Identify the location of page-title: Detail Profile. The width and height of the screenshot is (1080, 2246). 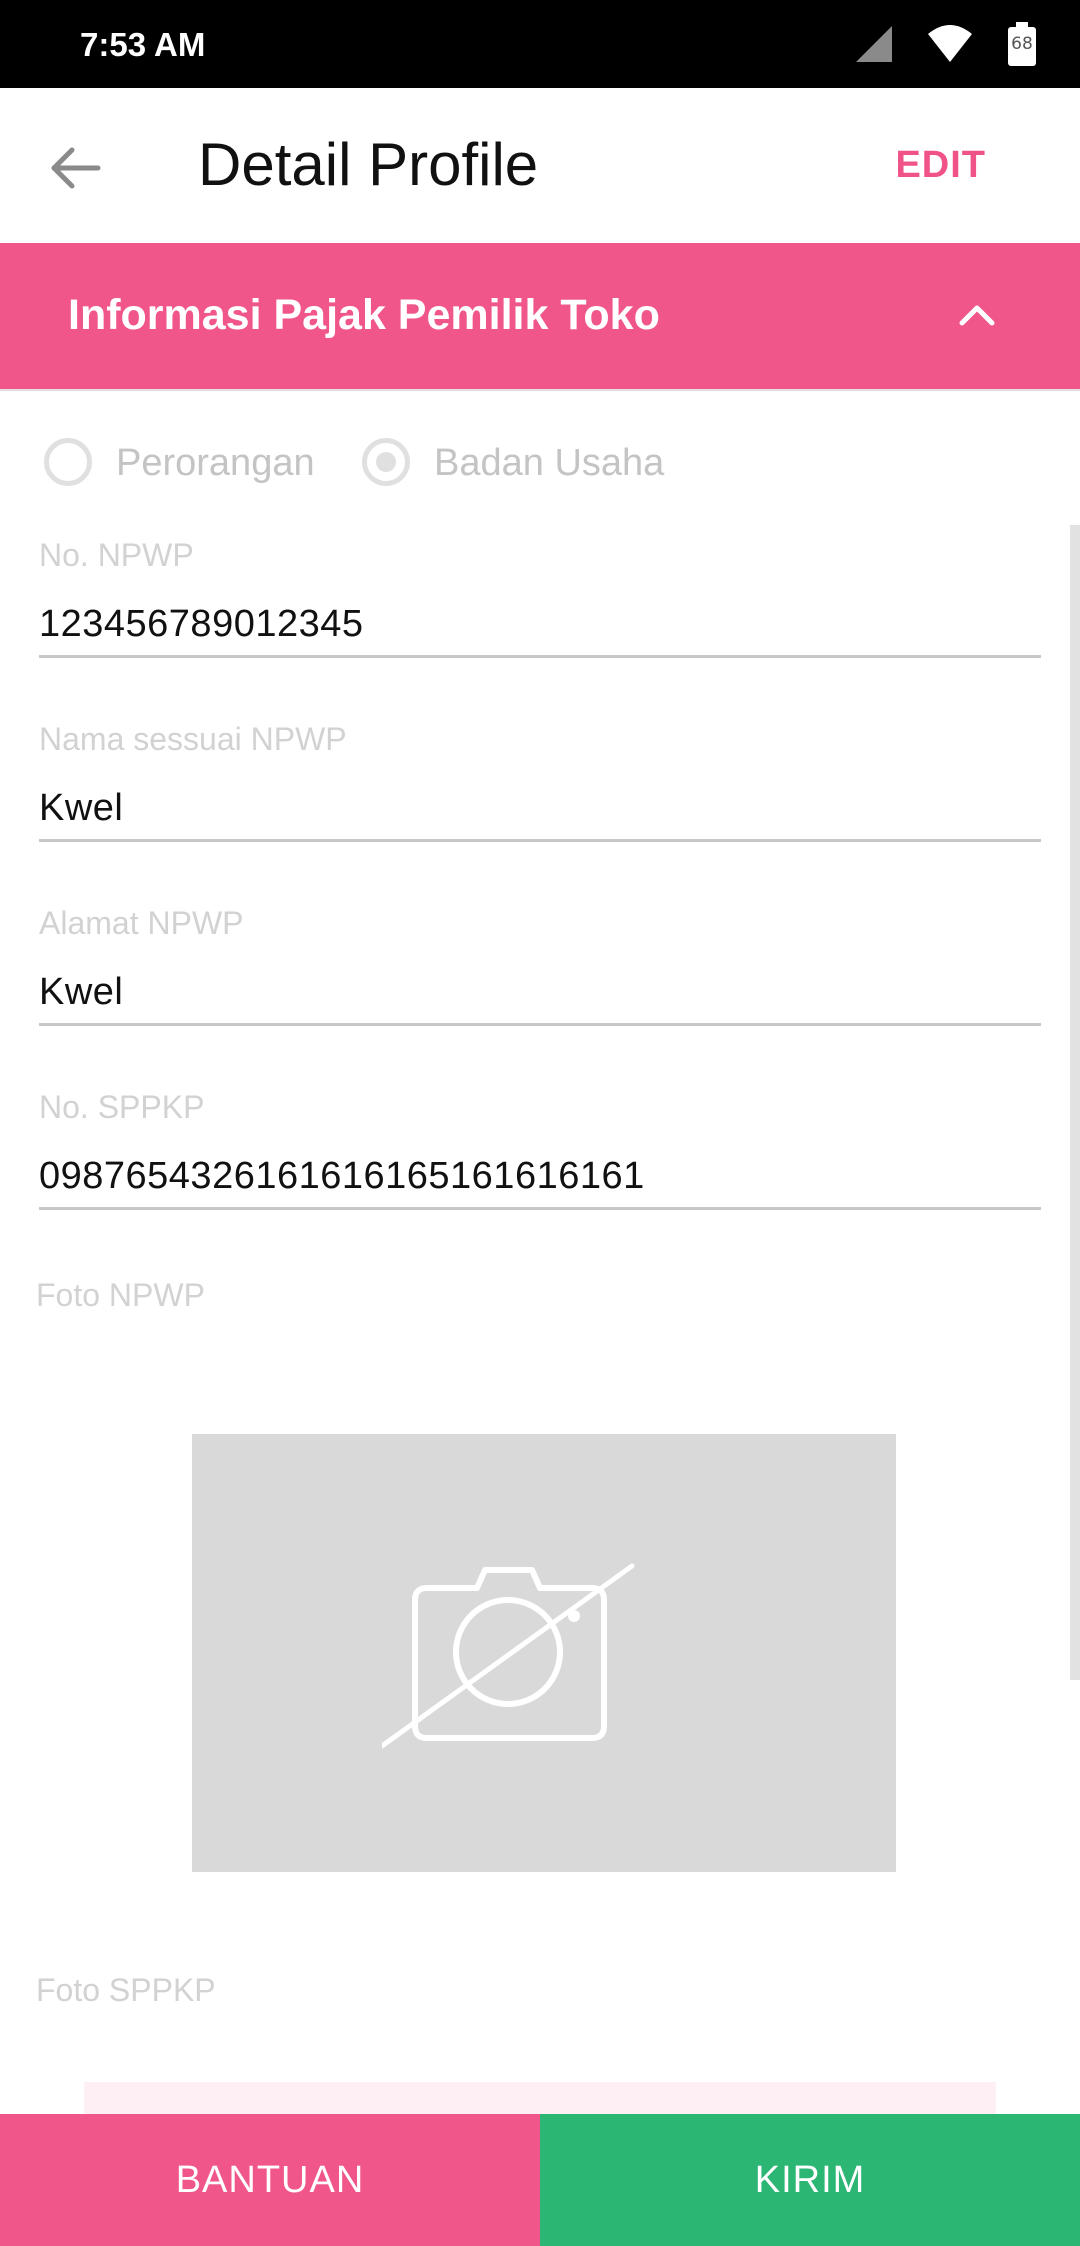
(368, 164).